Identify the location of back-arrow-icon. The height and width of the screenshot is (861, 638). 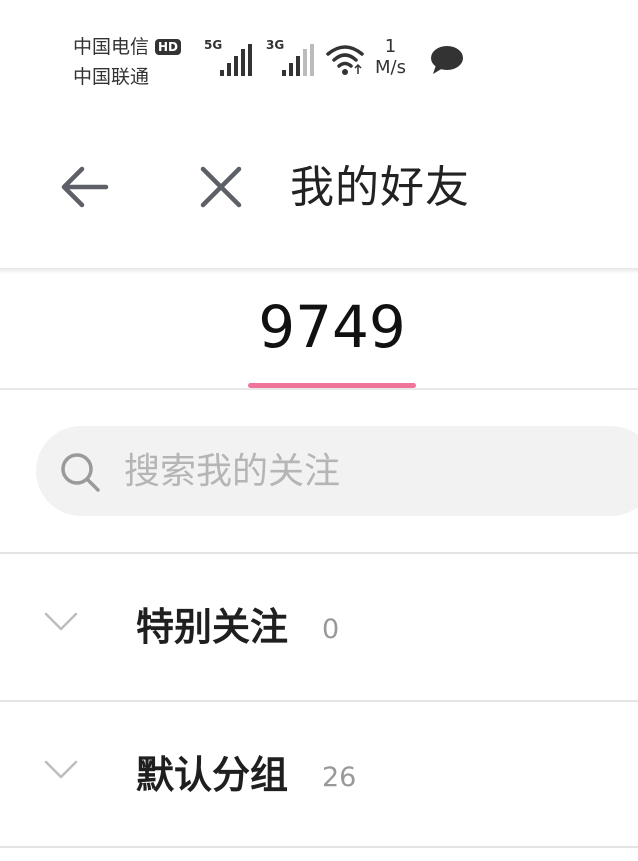
(85, 187).